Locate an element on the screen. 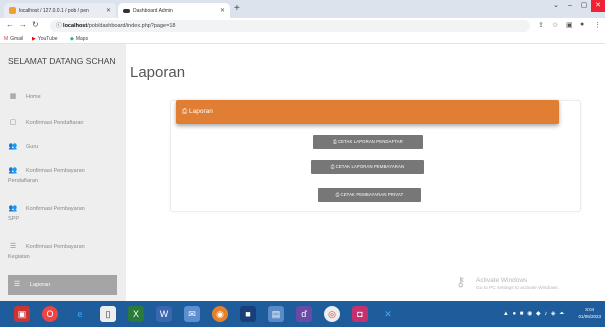 This screenshot has width=605, height=327. maximize-button: ▢ is located at coordinates (584, 6).